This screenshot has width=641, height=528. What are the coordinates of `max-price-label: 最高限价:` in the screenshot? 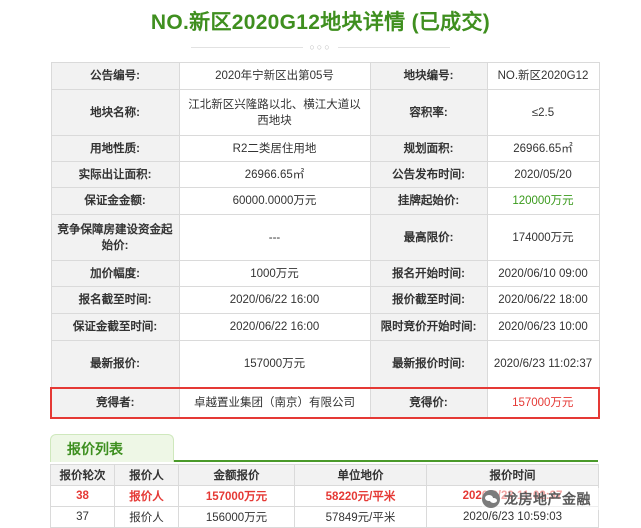 It's located at (428, 237).